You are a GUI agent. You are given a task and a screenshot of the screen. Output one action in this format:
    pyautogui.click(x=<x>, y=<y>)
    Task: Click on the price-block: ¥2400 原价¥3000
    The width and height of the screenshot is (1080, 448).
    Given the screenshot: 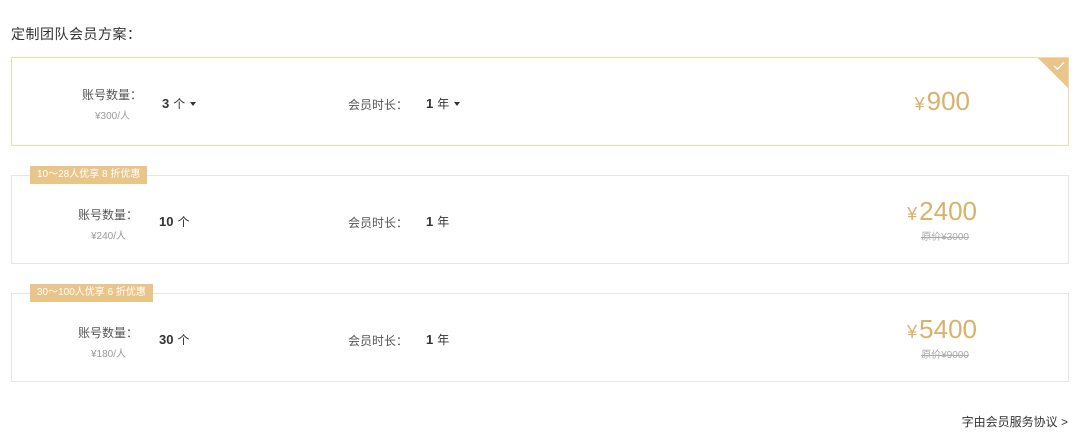 What is the action you would take?
    pyautogui.click(x=942, y=219)
    